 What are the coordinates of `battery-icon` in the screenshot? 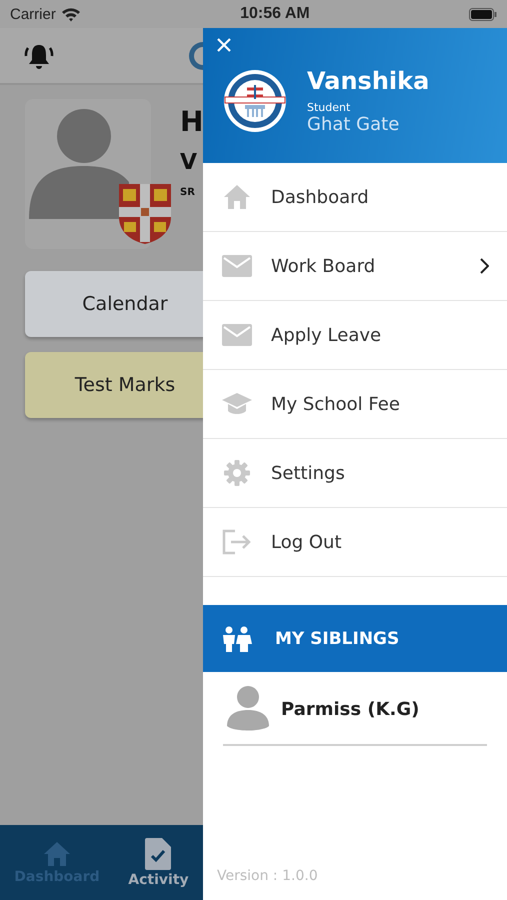 It's located at (483, 14).